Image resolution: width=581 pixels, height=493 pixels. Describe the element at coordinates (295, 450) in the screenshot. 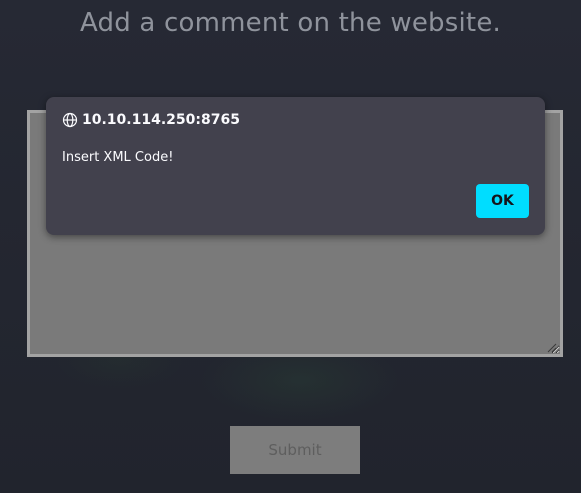

I see `submit-button: Submit` at that location.